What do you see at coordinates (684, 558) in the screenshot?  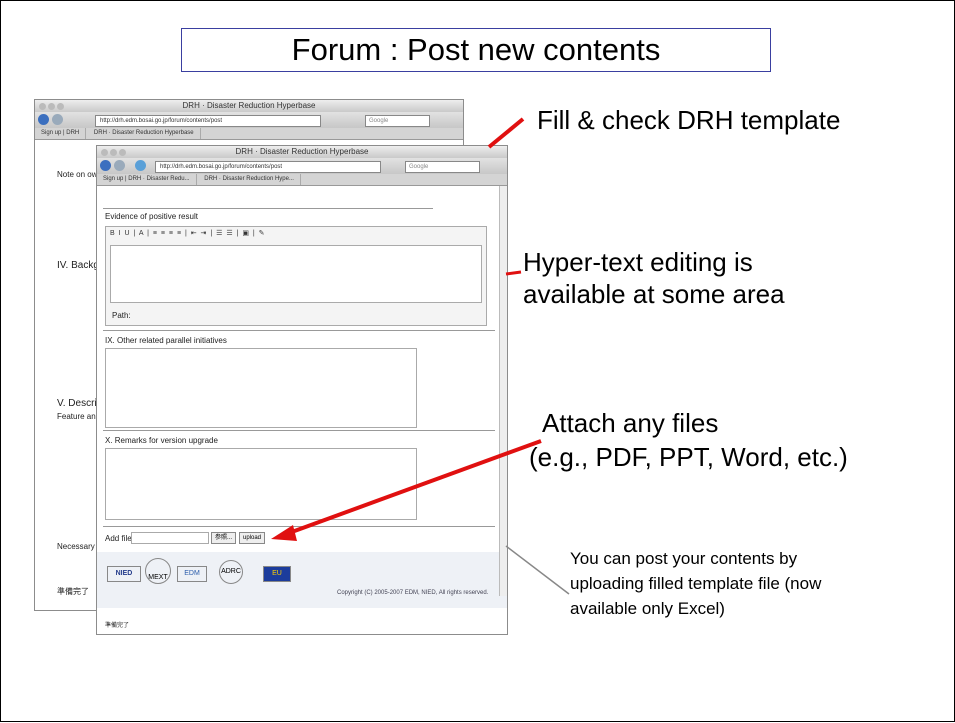 I see `upload-note-line1: You can post your contents by` at bounding box center [684, 558].